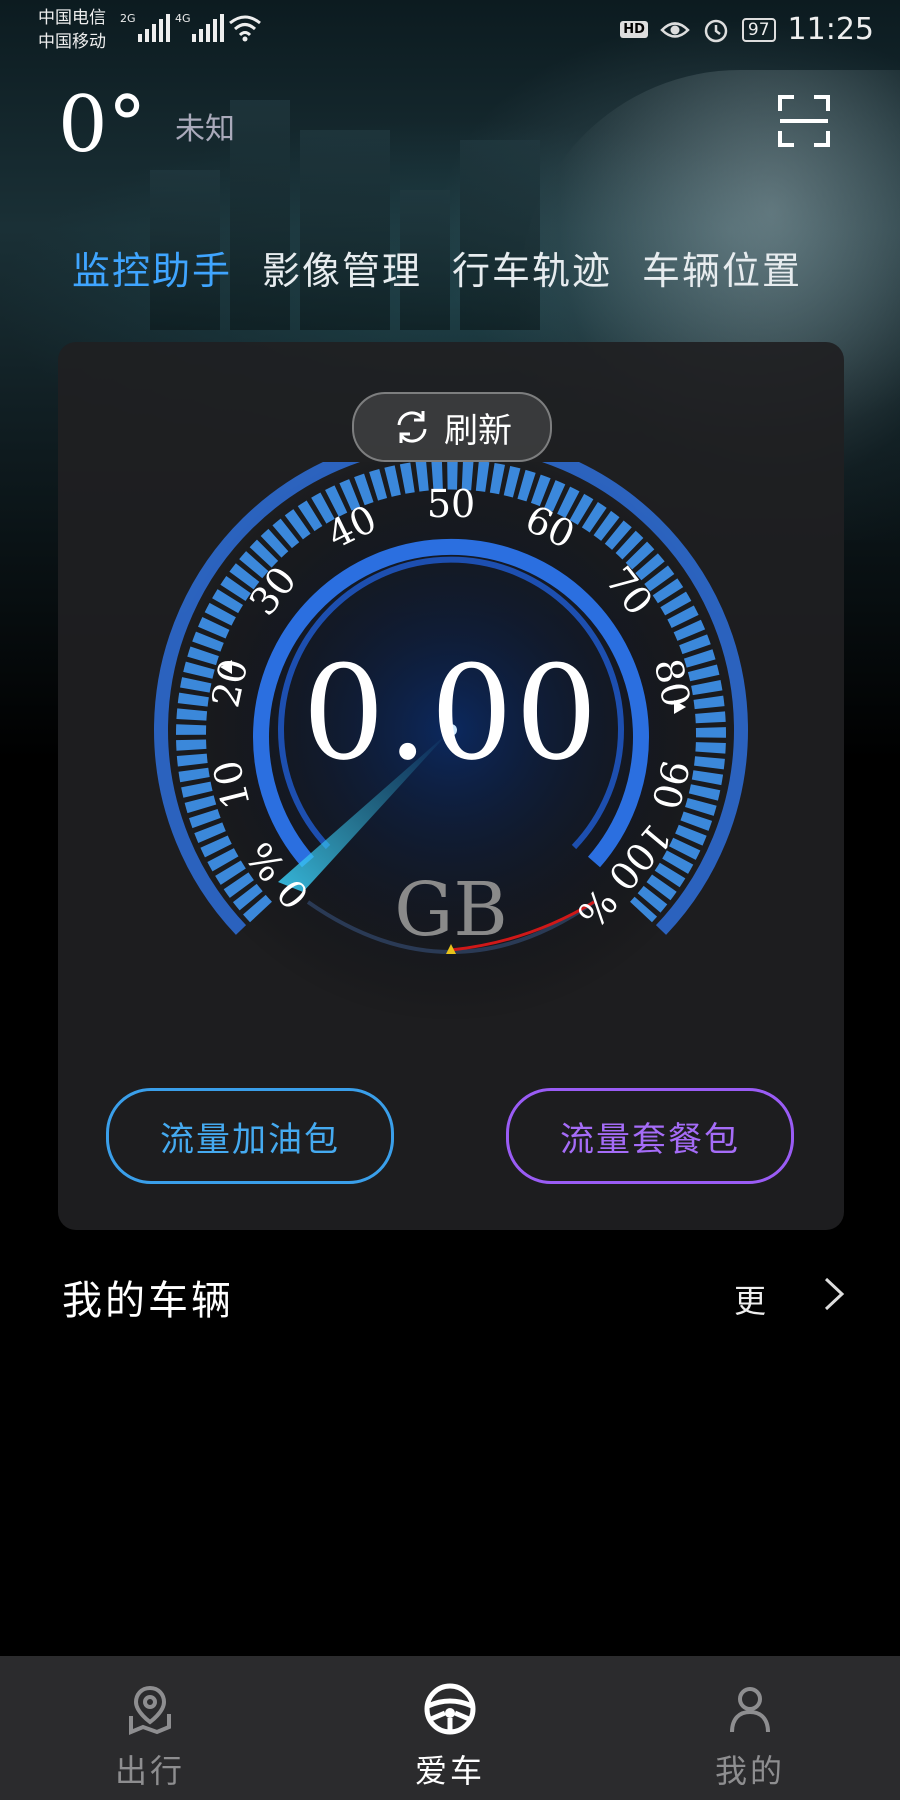 The height and width of the screenshot is (1800, 900). I want to click on alarm-icon, so click(716, 30).